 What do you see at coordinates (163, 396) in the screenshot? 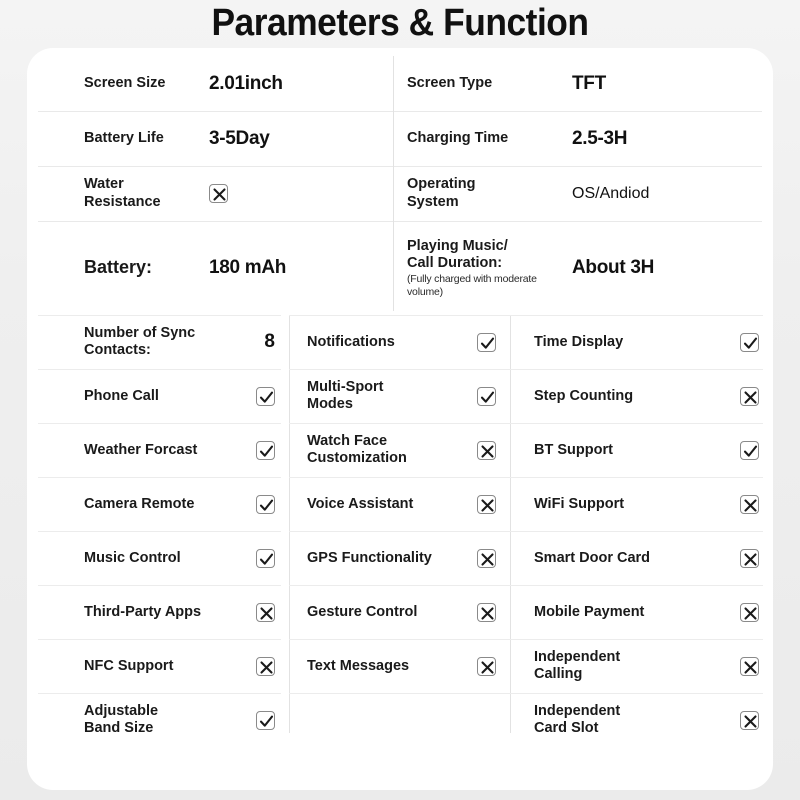
I see `feature-row: Phone Call` at bounding box center [163, 396].